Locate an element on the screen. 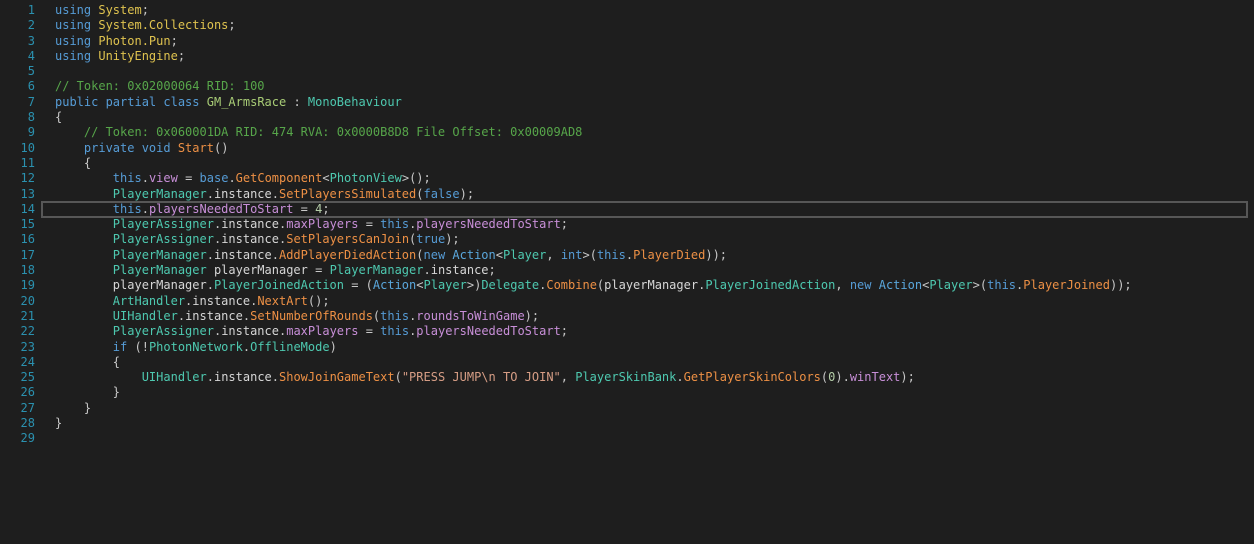 The height and width of the screenshot is (544, 1254). line-number: 12 is located at coordinates (27, 178).